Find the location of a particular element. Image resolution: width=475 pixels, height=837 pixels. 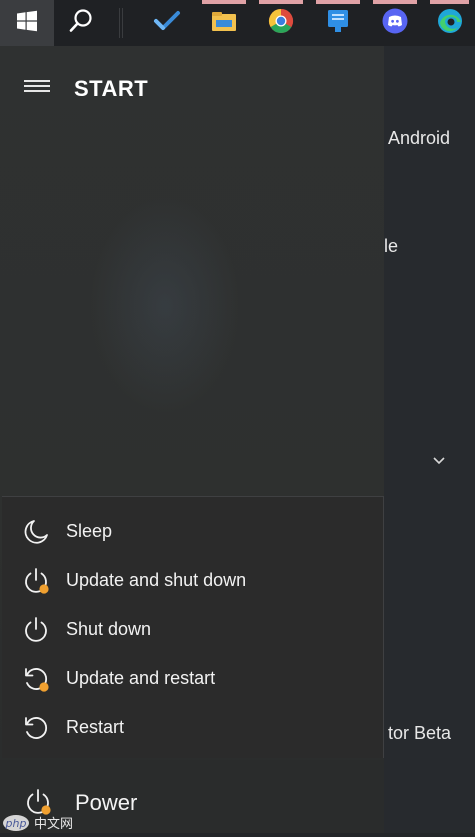

file-explorer-icon is located at coordinates (224, 23).